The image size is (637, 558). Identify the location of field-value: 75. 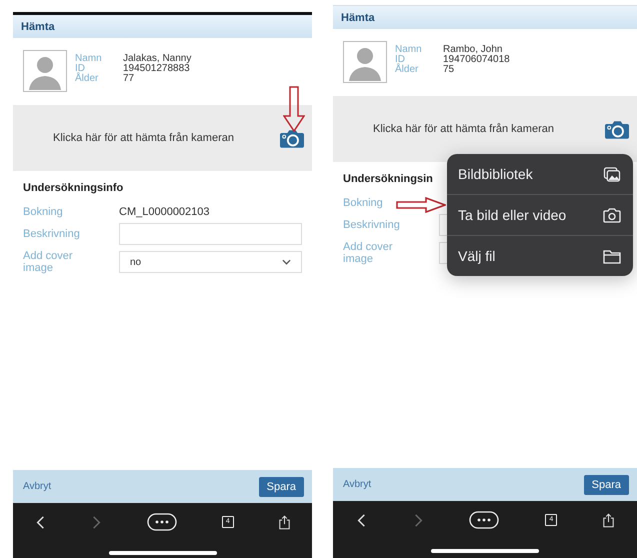
(449, 70).